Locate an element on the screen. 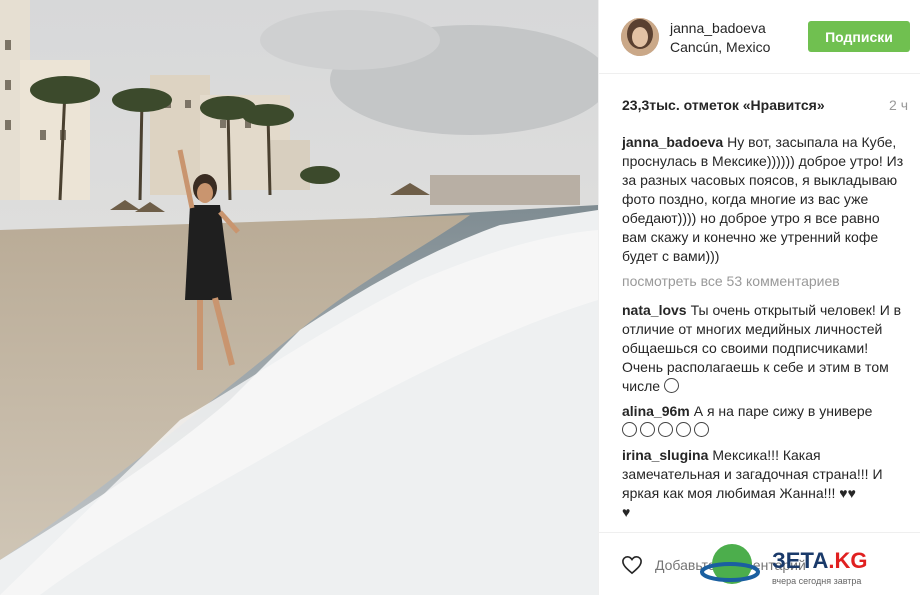 Image resolution: width=920 pixels, height=595 pixels. comment-username: irina_slugina is located at coordinates (665, 455).